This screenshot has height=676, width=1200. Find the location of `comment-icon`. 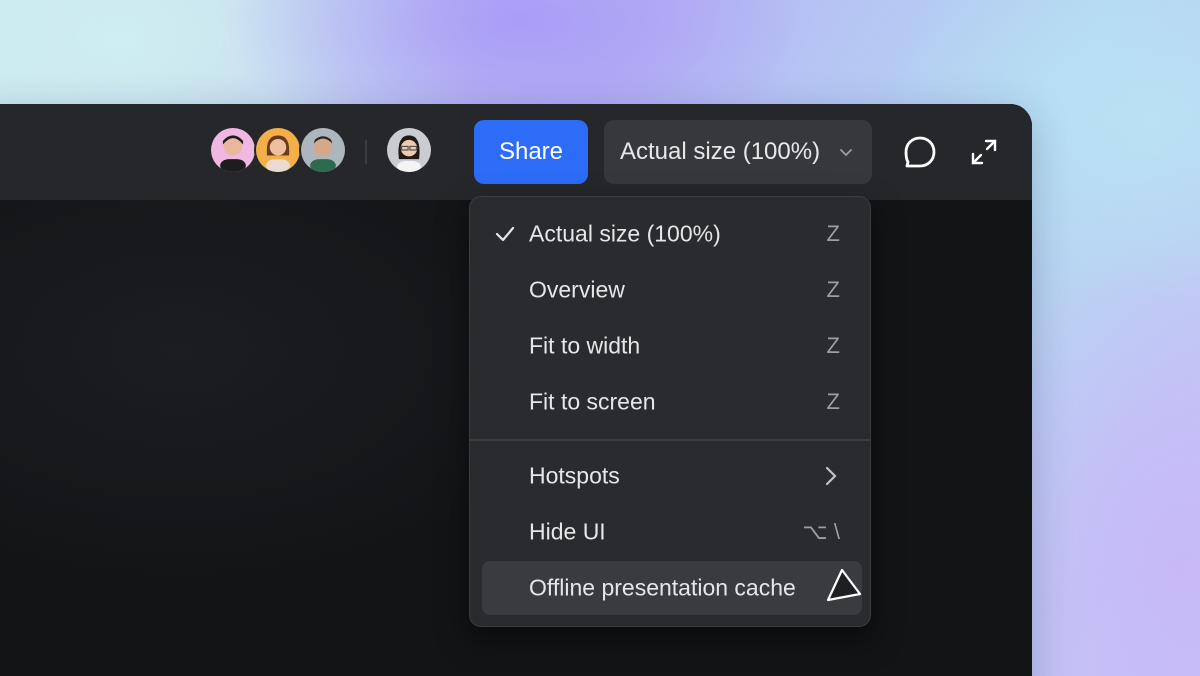

comment-icon is located at coordinates (920, 152).